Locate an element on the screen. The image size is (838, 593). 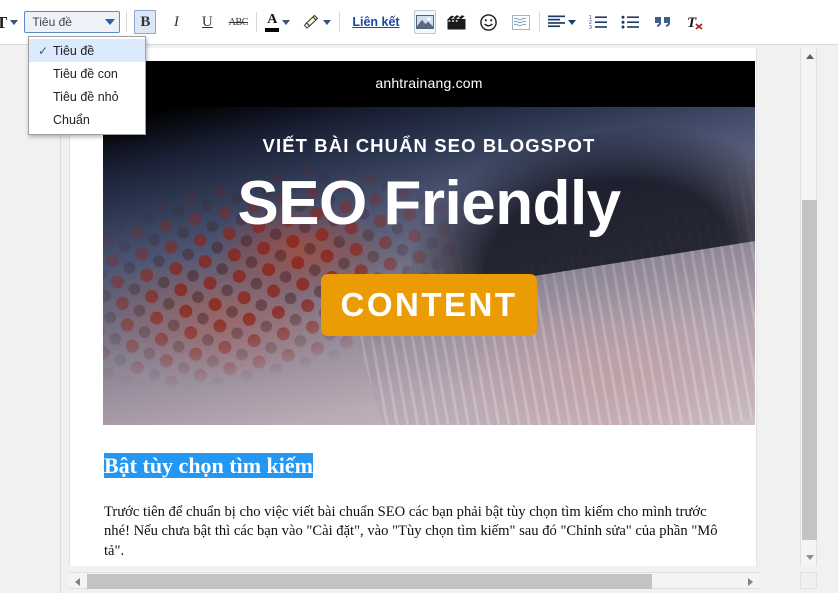
insert-video-button is located at coordinates (457, 22).